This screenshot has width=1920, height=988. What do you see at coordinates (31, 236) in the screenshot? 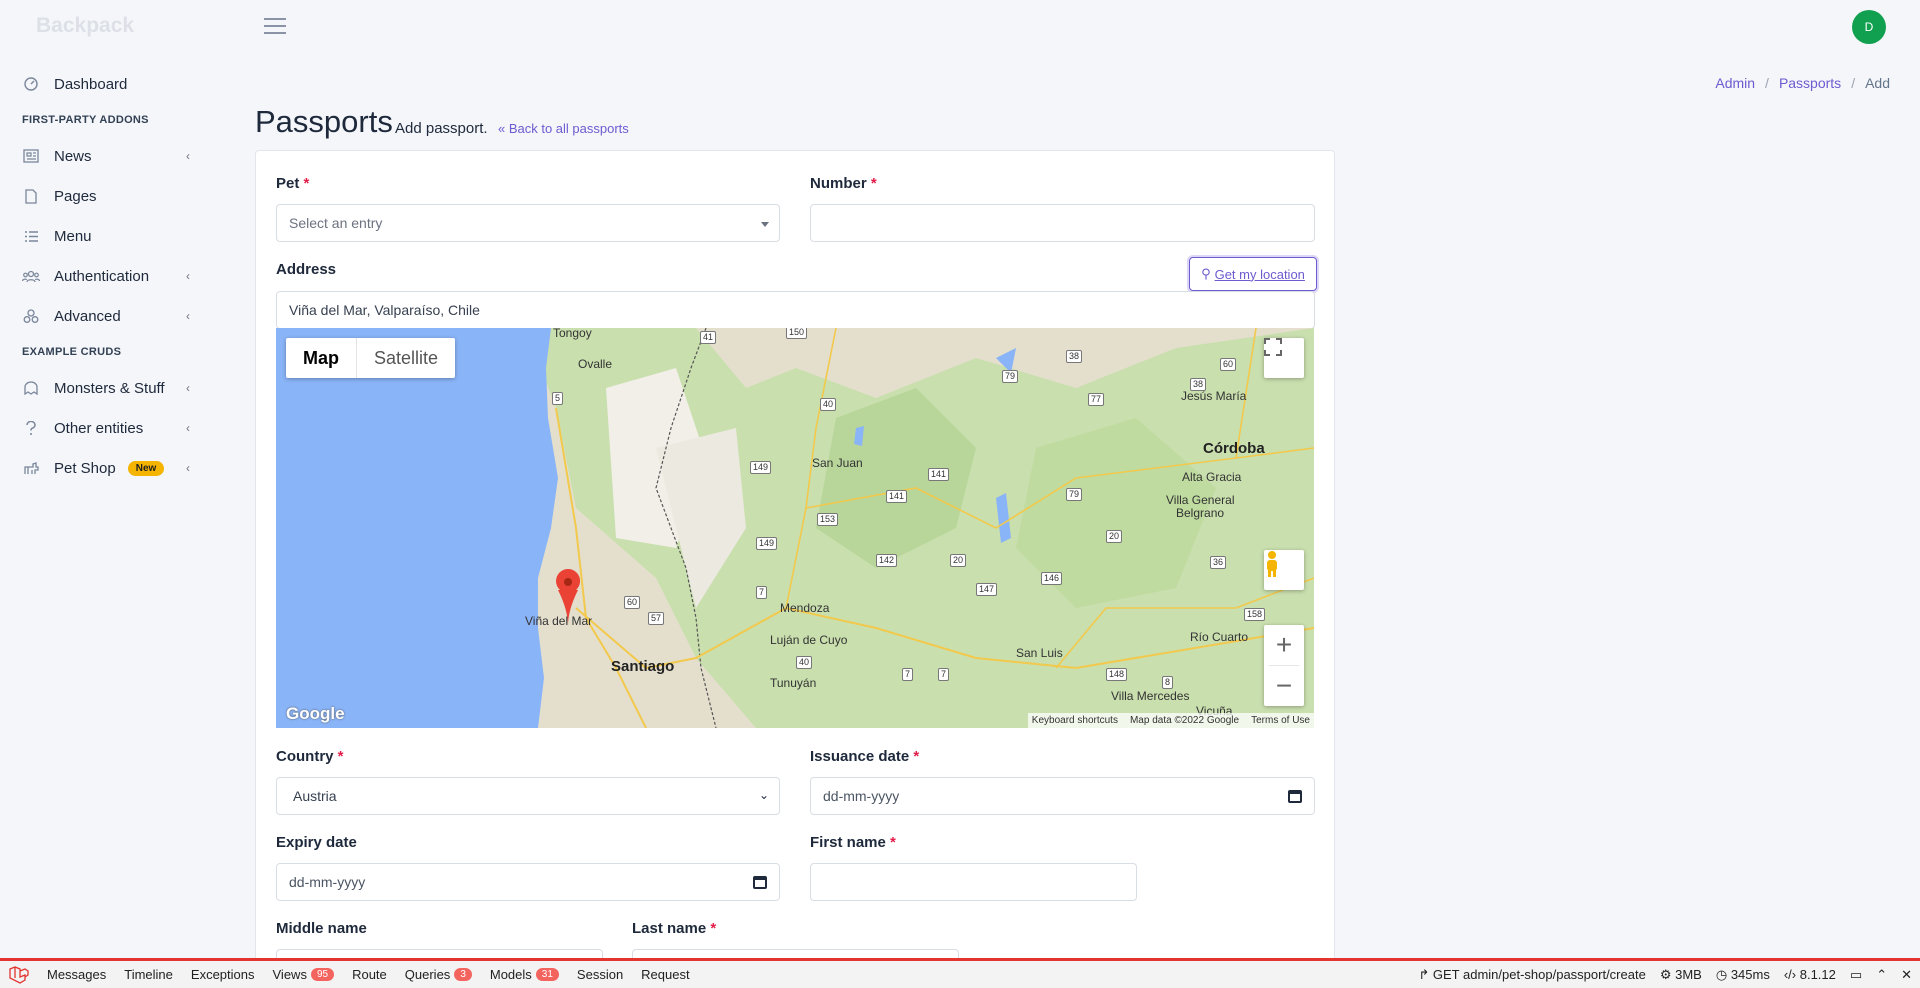
I see `list-icon` at bounding box center [31, 236].